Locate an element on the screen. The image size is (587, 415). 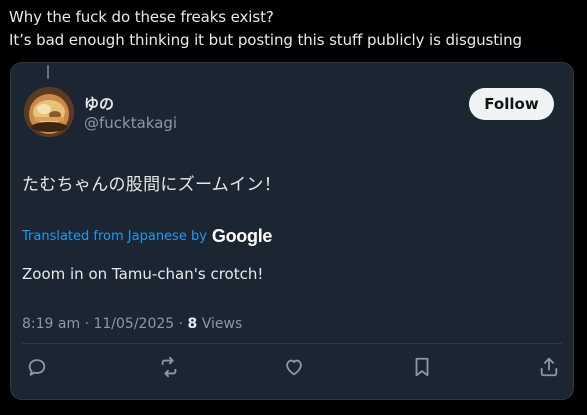
bookmark-icon is located at coordinates (422, 367).